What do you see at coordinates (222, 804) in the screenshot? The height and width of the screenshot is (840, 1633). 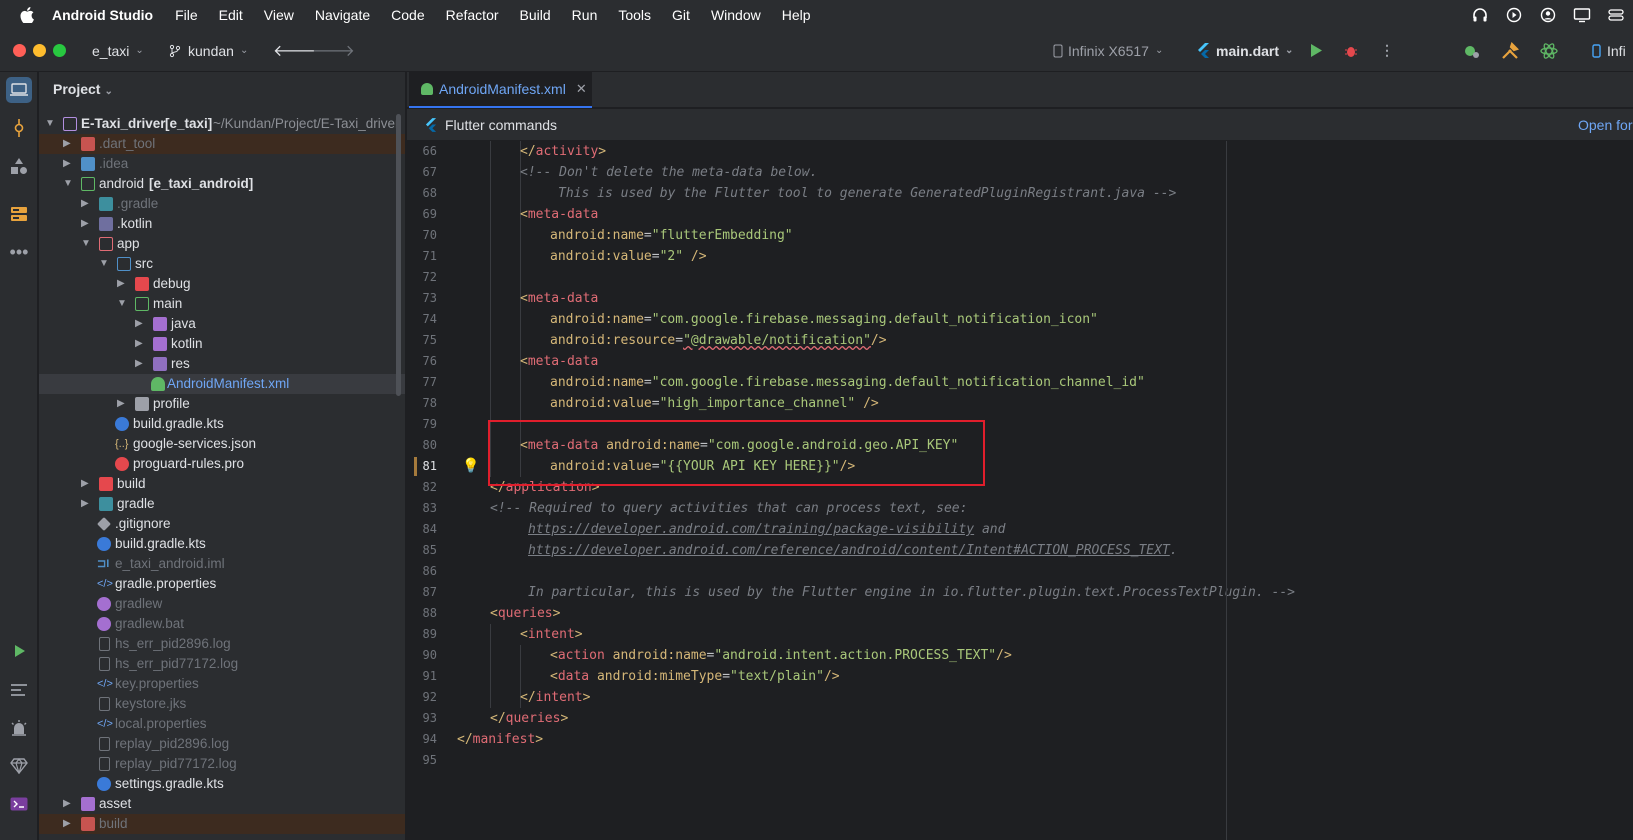 I see `tree-row-asset: ▶ asset` at bounding box center [222, 804].